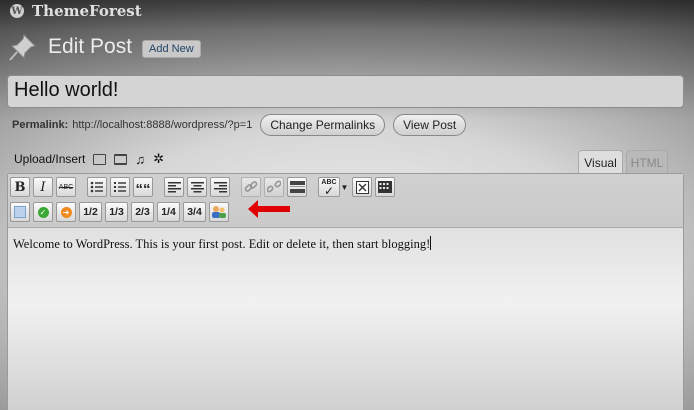 Image resolution: width=694 pixels, height=410 pixels. I want to click on align-center-glyph, so click(197, 186).